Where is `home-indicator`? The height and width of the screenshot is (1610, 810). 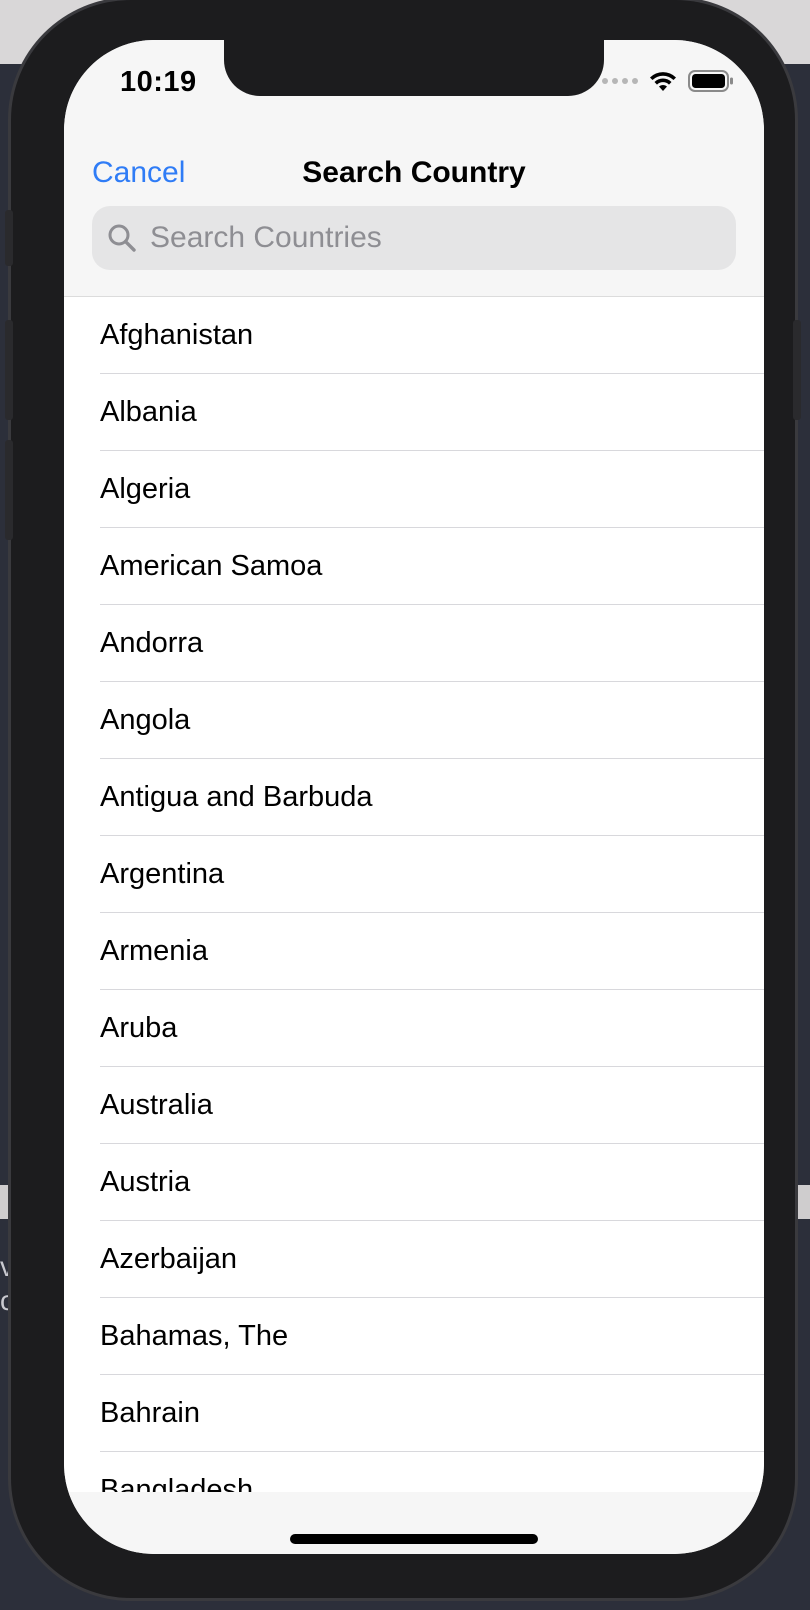
home-indicator is located at coordinates (414, 1539).